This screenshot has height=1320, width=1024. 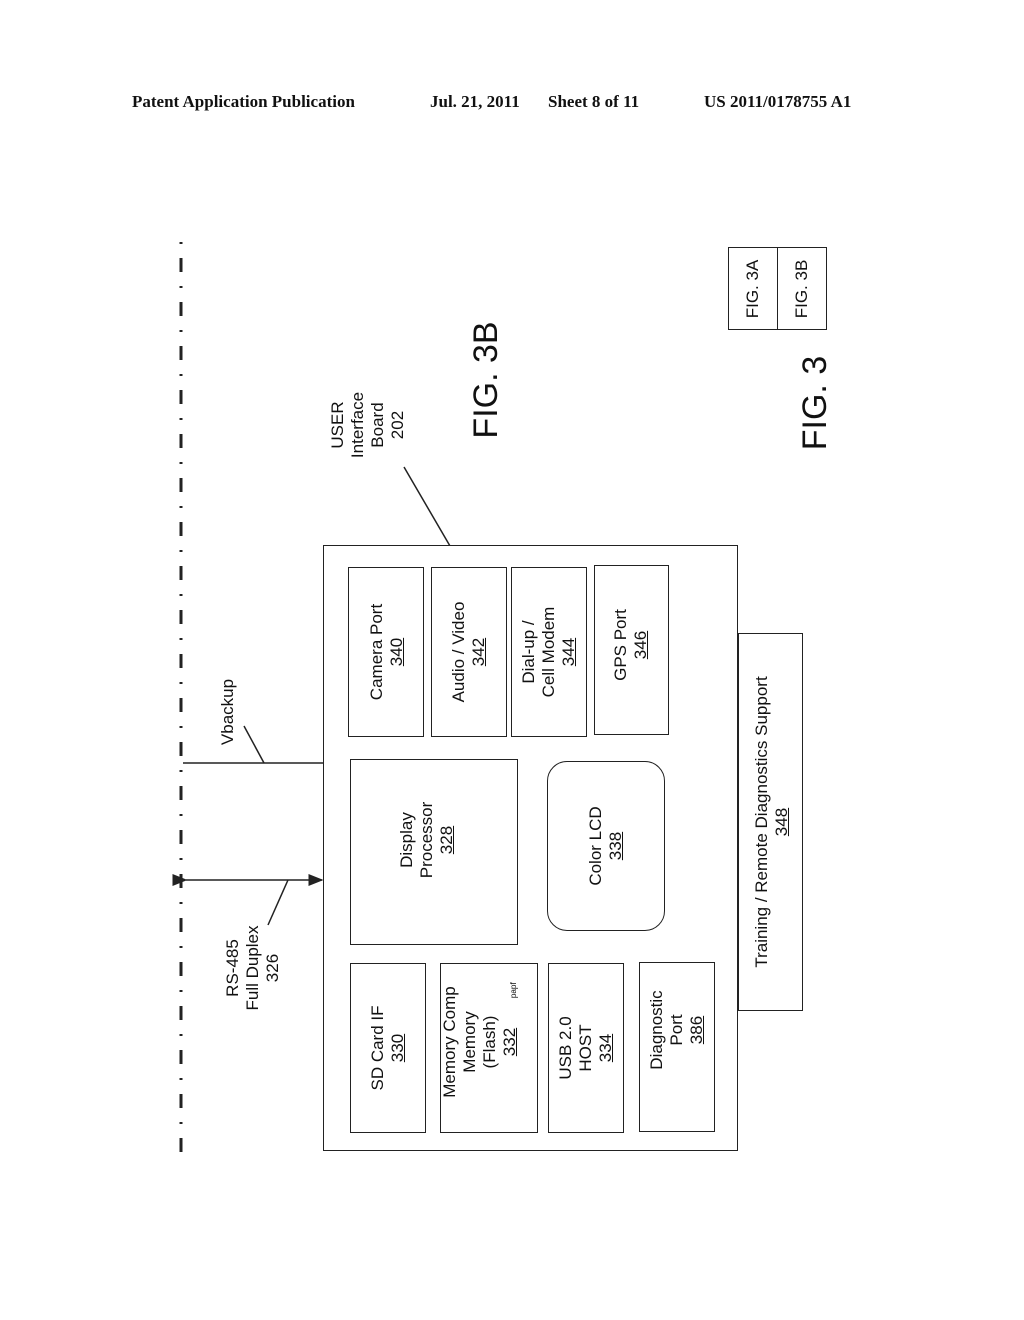 What do you see at coordinates (427, 506) in the screenshot?
I see `board-leader` at bounding box center [427, 506].